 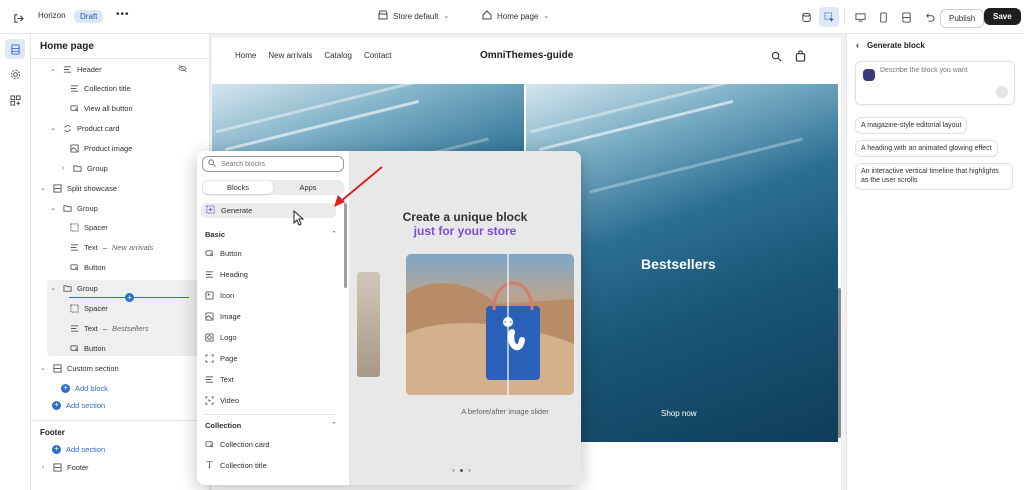 I want to click on tree-item-collection-title: Collection title, so click(x=100, y=88).